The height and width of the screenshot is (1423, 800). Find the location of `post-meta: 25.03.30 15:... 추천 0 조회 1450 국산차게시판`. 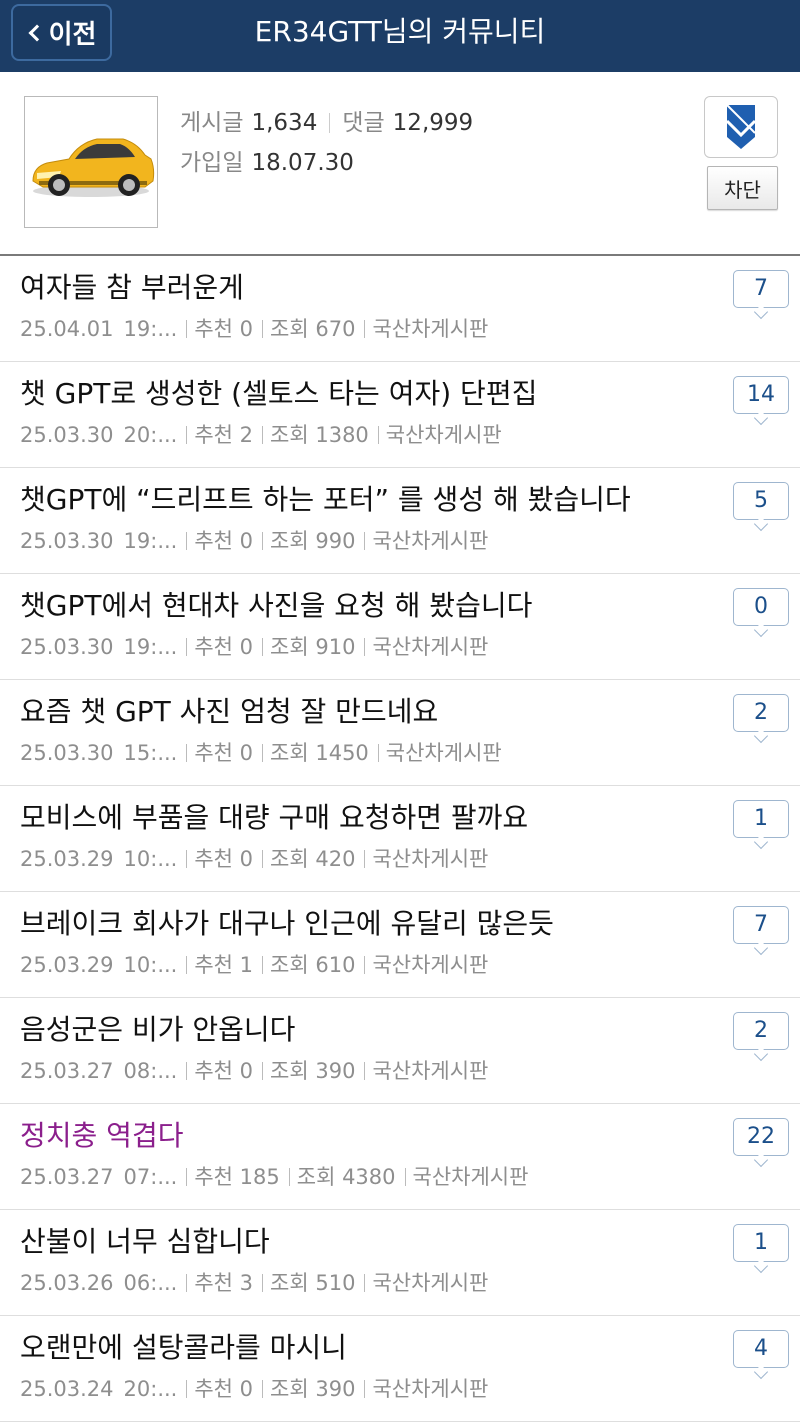

post-meta: 25.03.30 15:... 추천 0 조회 1450 국산차게시판 is located at coordinates (261, 753).